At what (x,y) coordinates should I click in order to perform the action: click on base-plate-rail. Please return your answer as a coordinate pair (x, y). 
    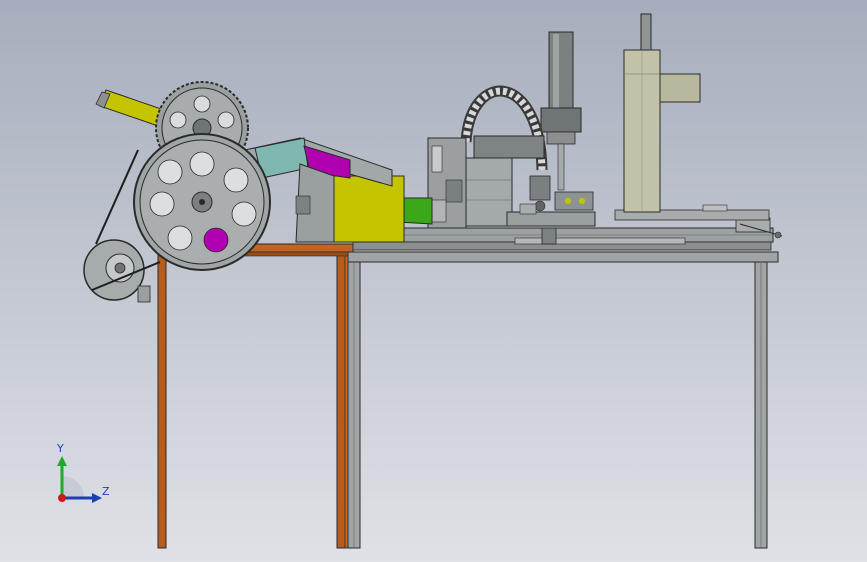
    Looking at the image, I should click on (563, 239).